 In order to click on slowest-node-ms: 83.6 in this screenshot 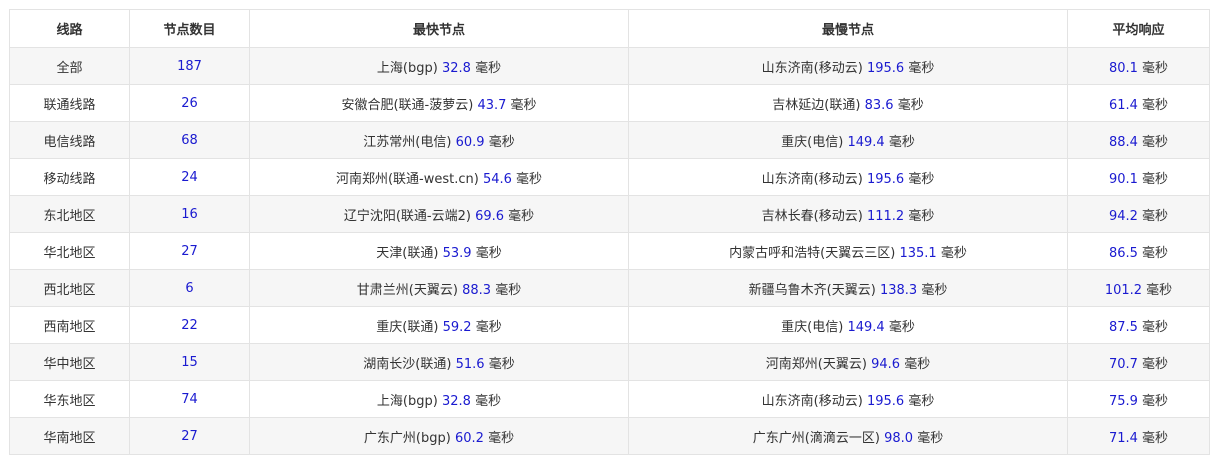, I will do `click(879, 105)`.